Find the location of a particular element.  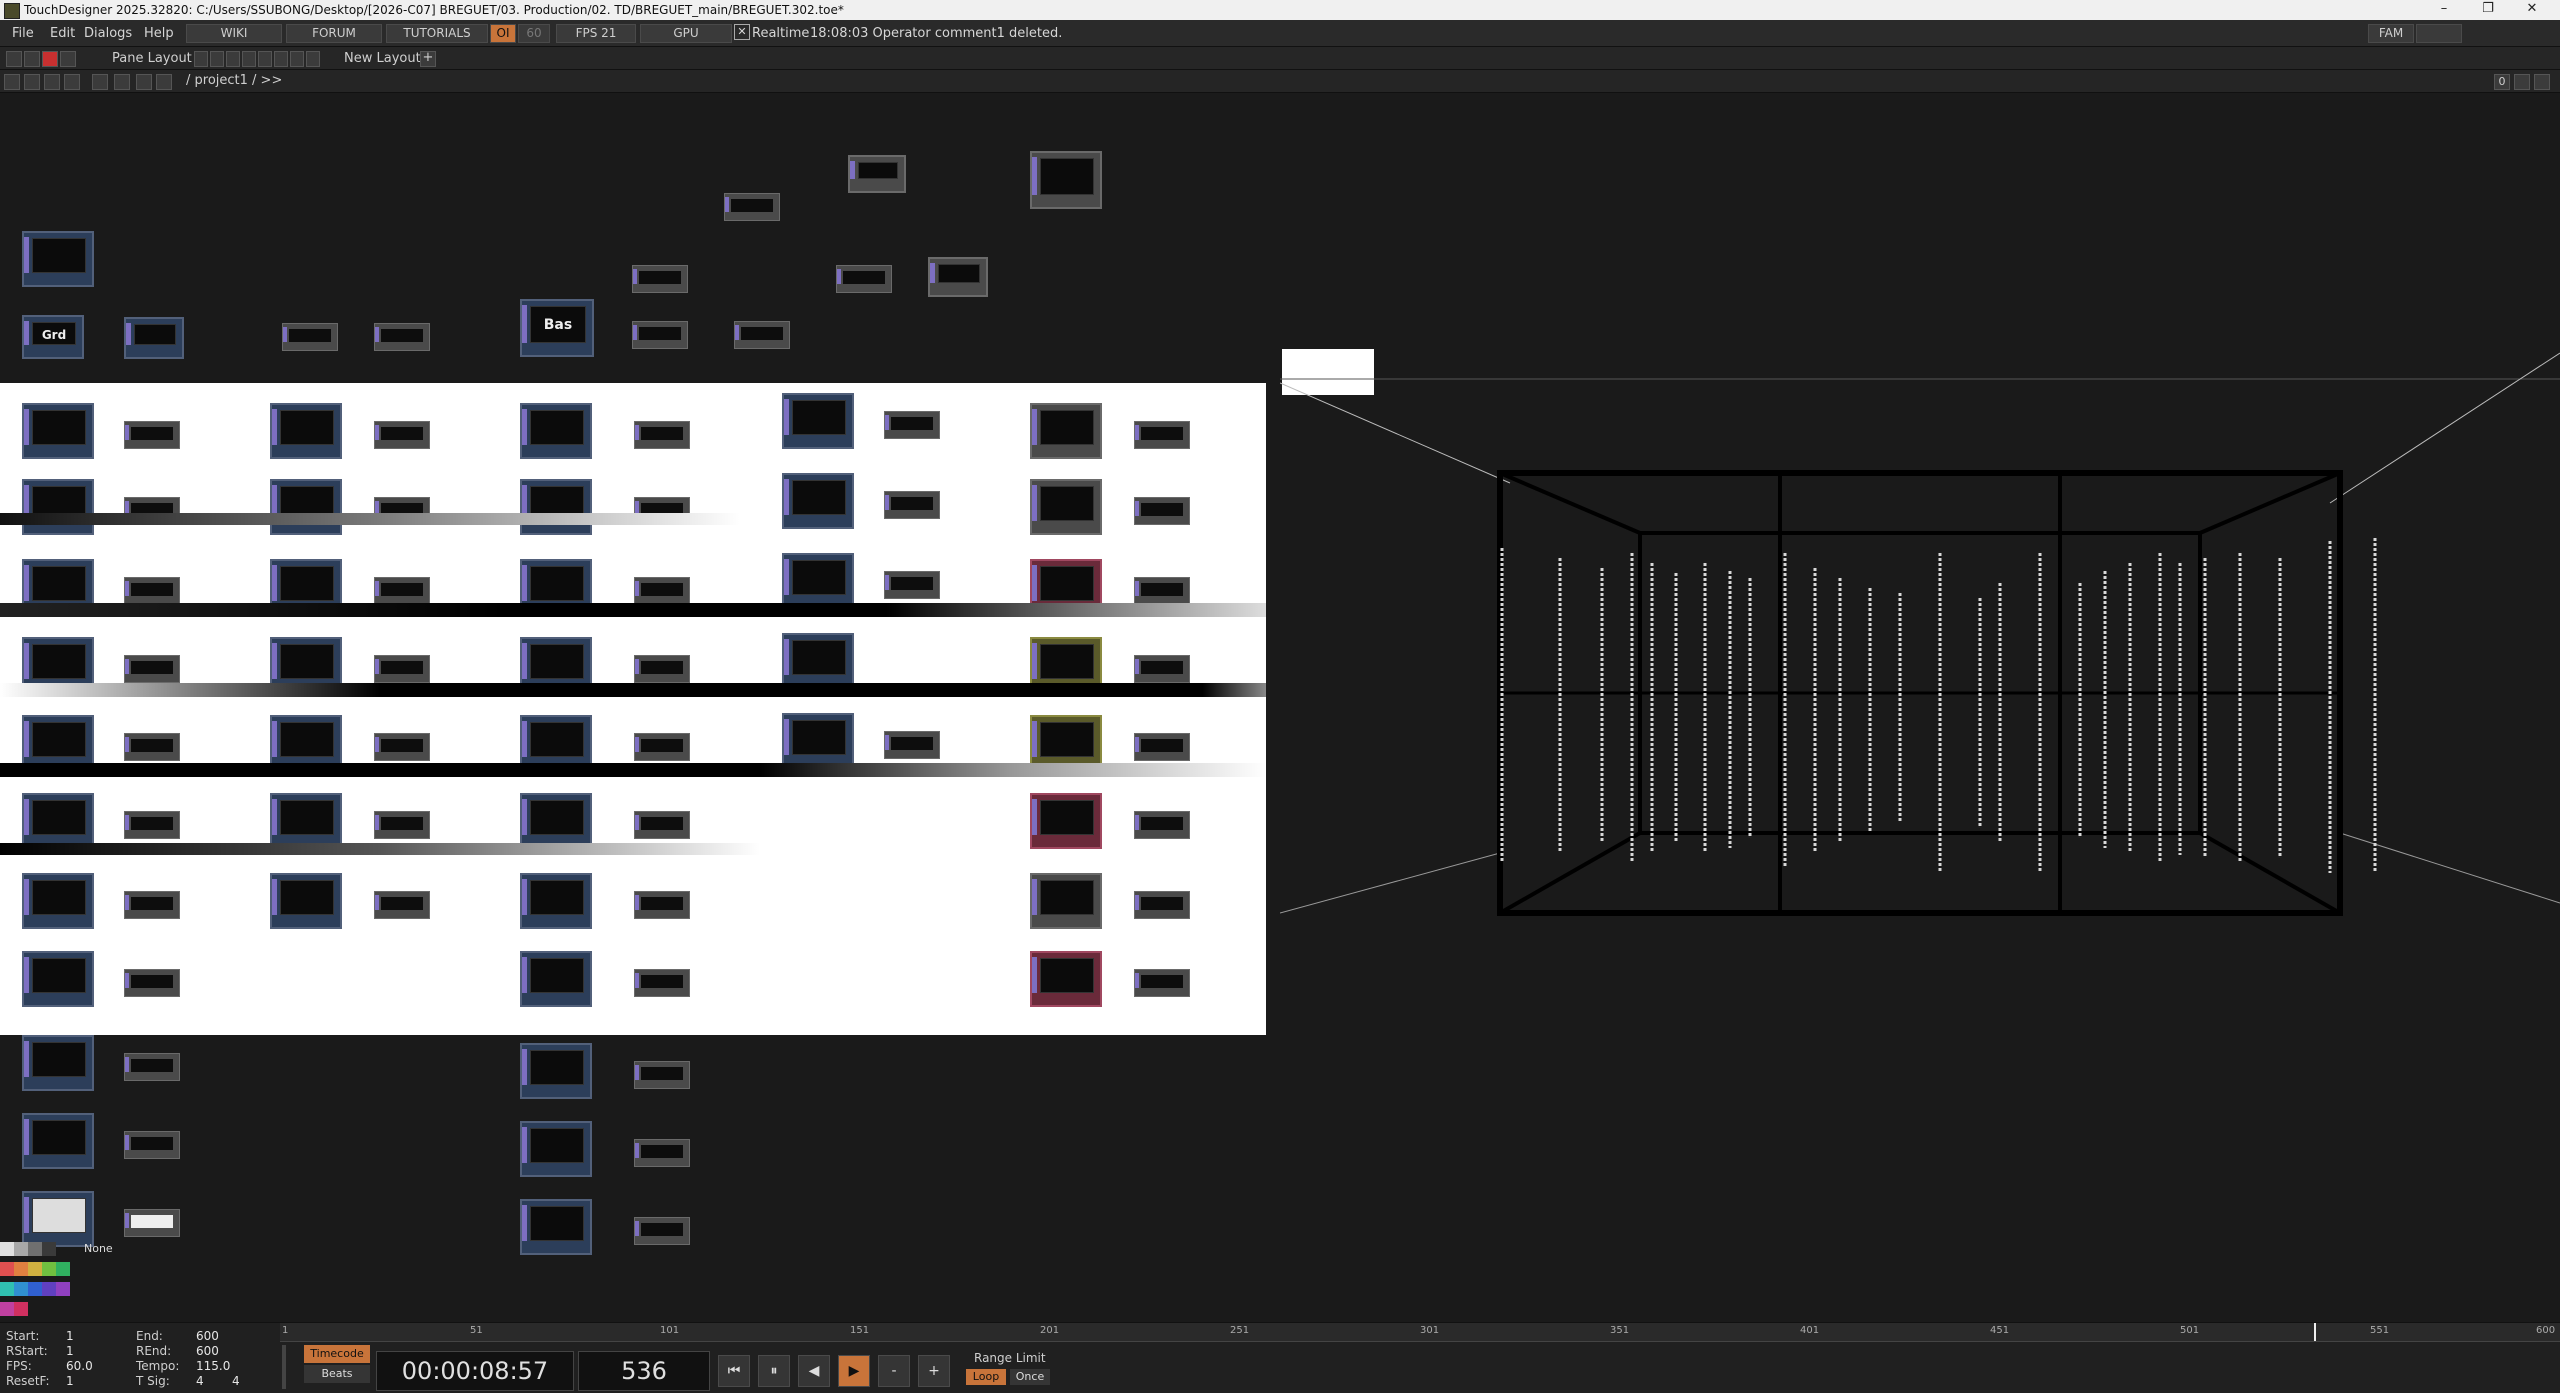

node-c2-r6-out is located at coordinates (402, 825).